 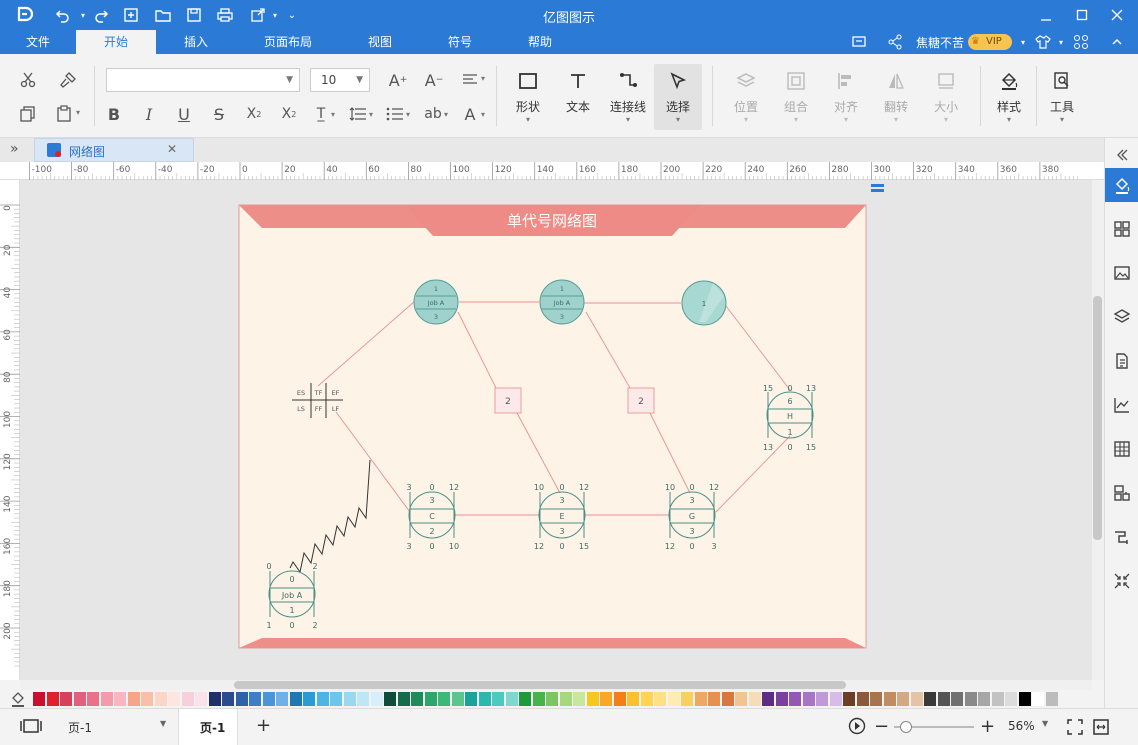 I want to click on copy-icon, so click(x=28, y=114).